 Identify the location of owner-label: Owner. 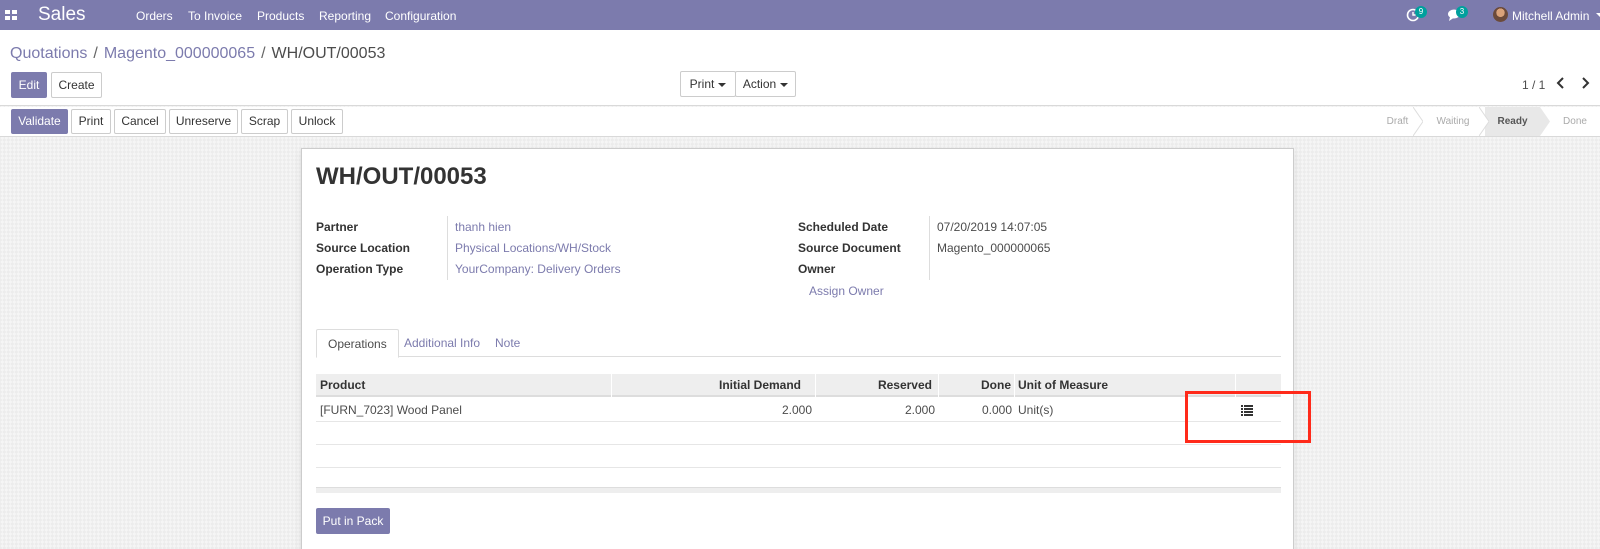
(817, 269).